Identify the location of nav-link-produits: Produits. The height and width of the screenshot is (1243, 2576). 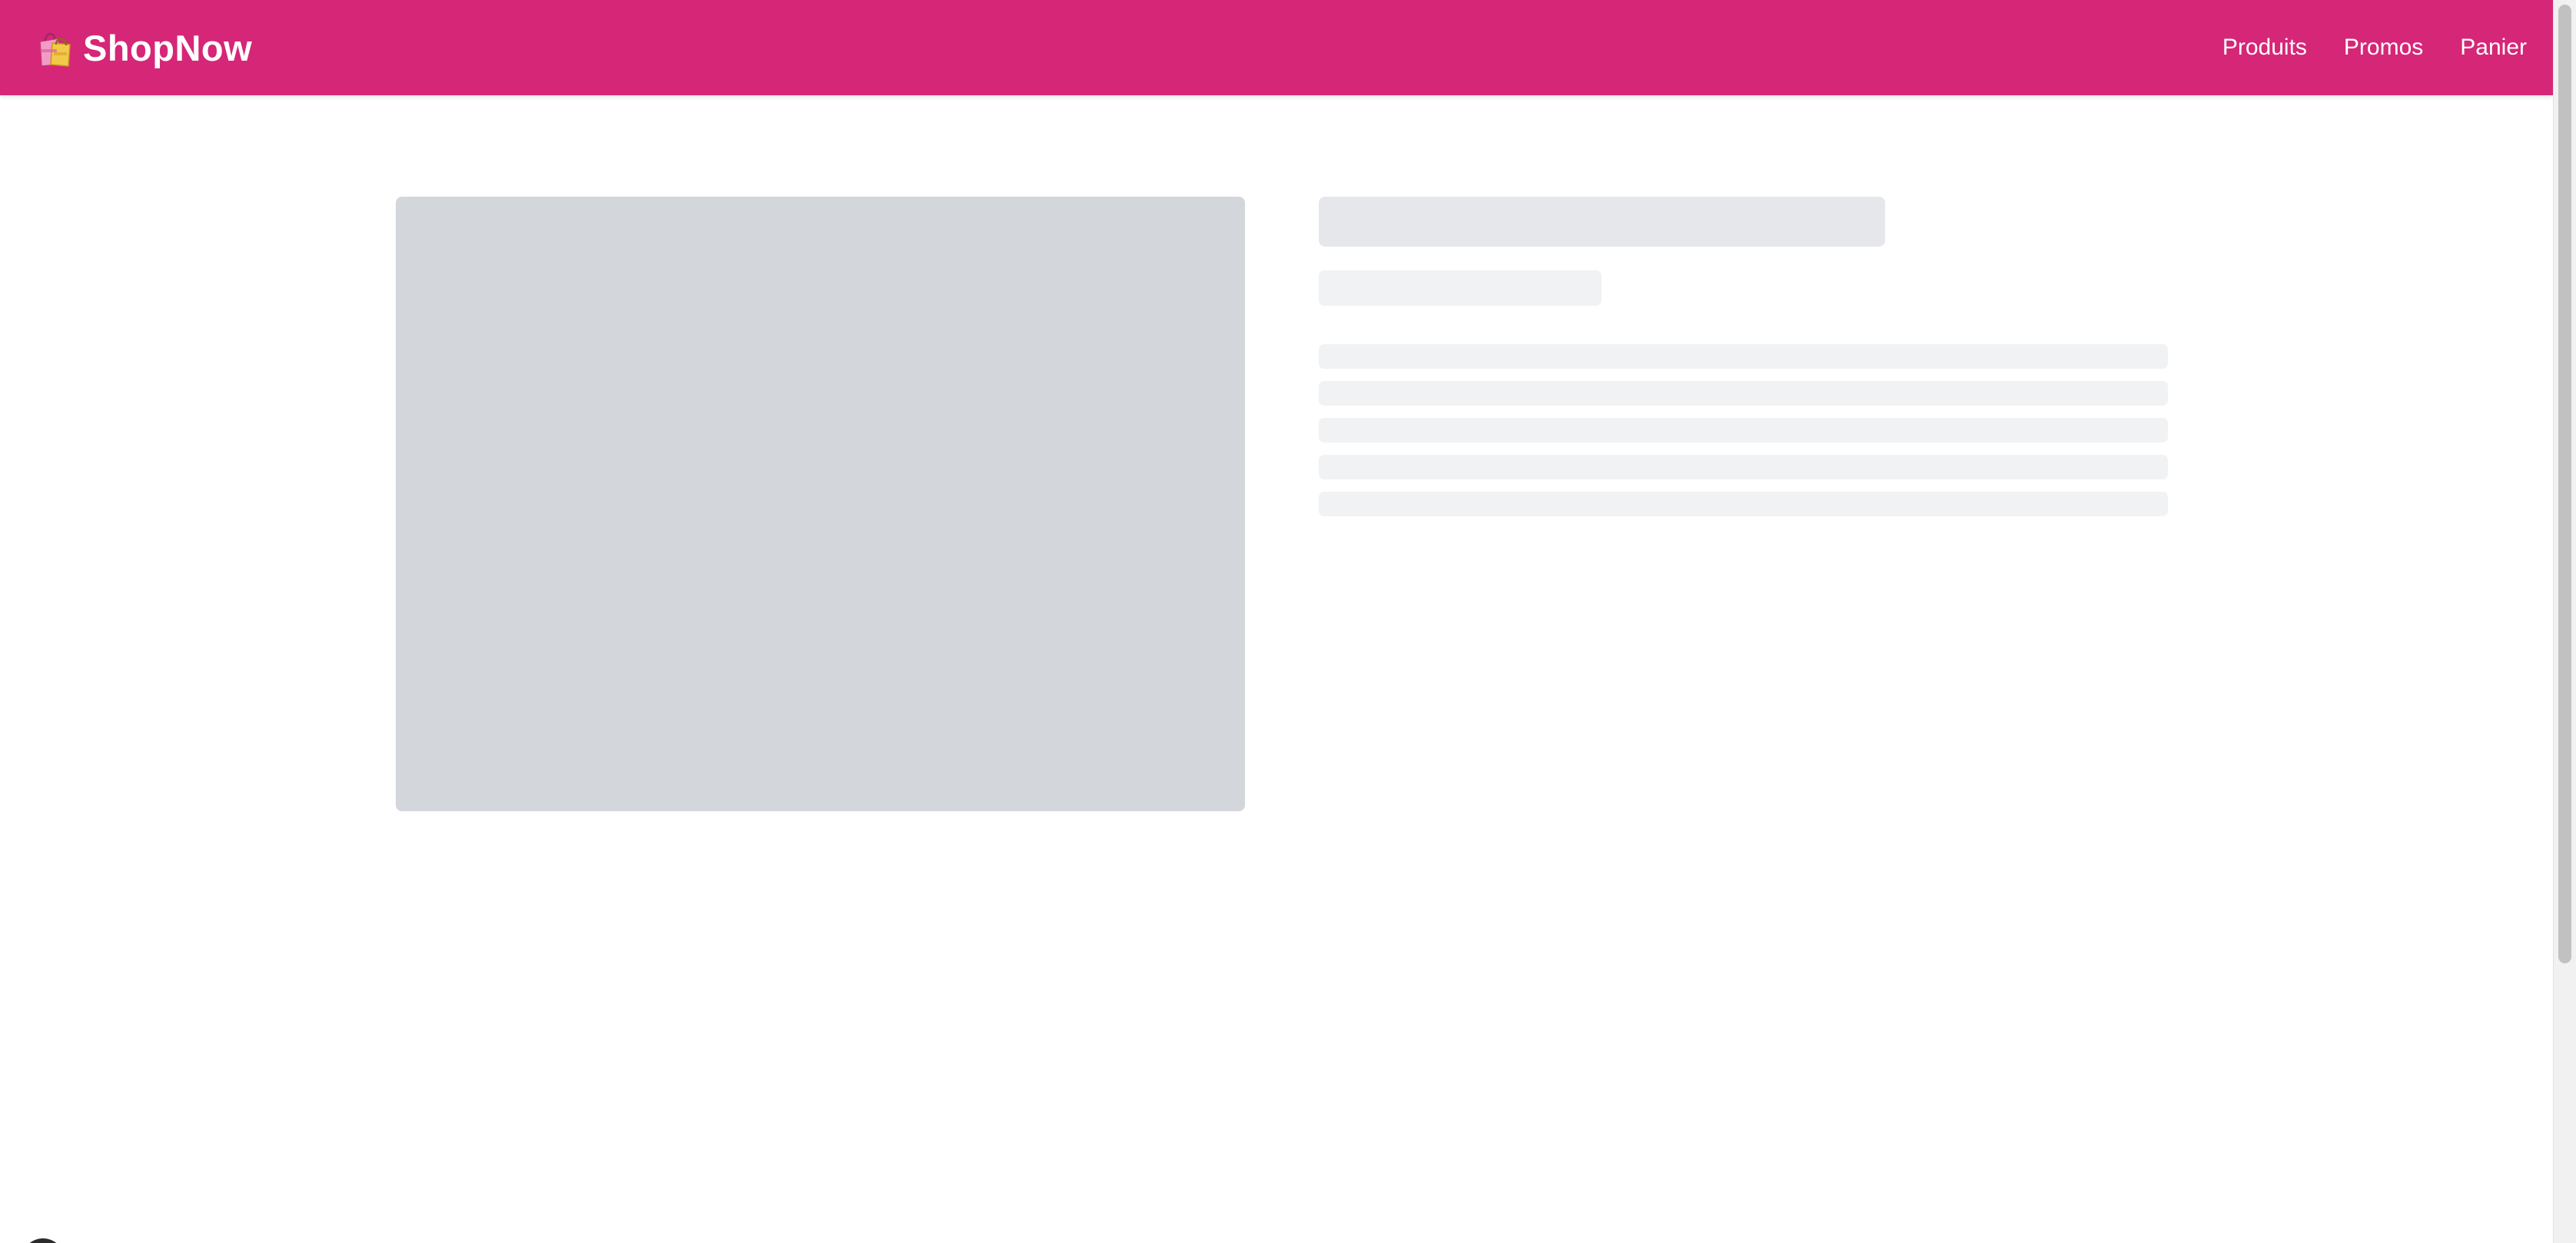
(2264, 48).